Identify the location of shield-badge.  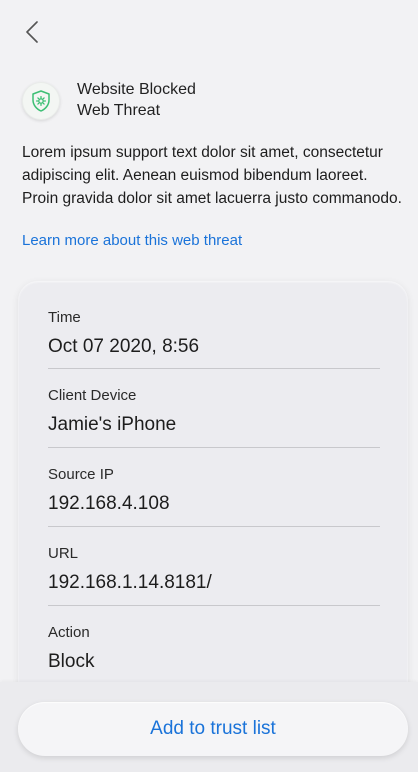
(41, 101).